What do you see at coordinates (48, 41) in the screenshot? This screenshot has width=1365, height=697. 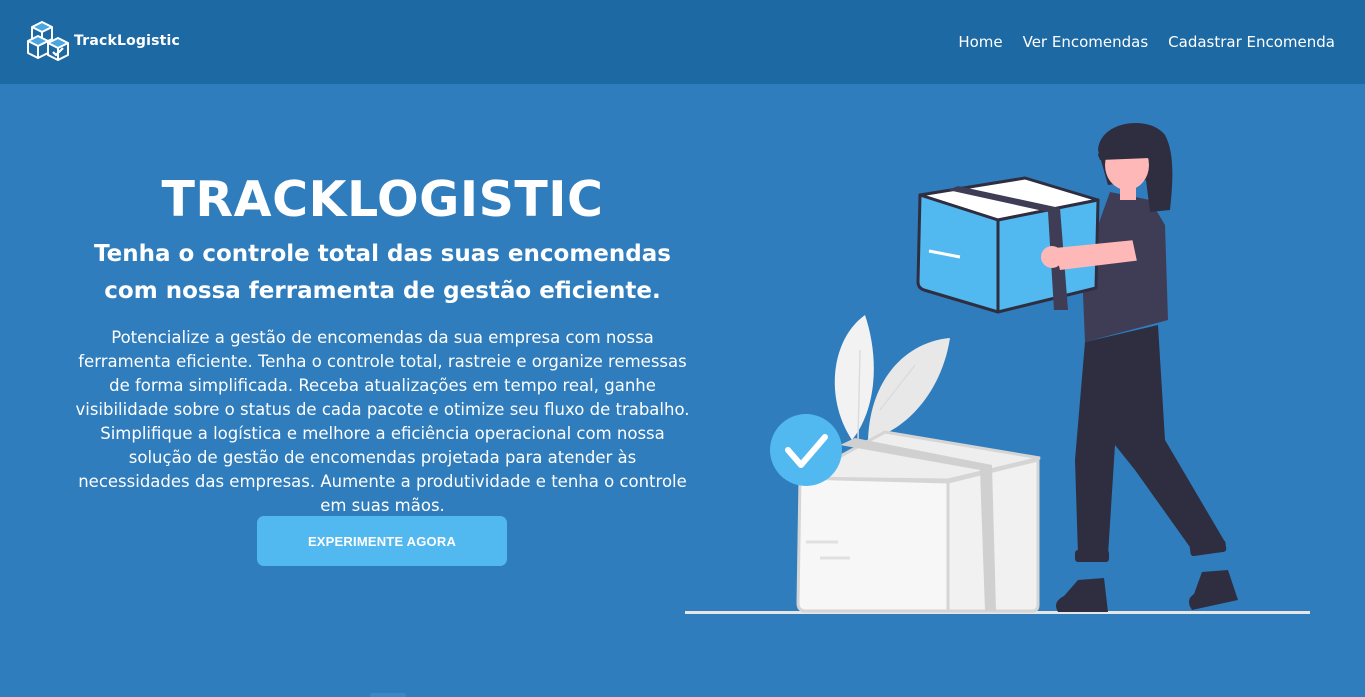 I see `boxes-logo-icon` at bounding box center [48, 41].